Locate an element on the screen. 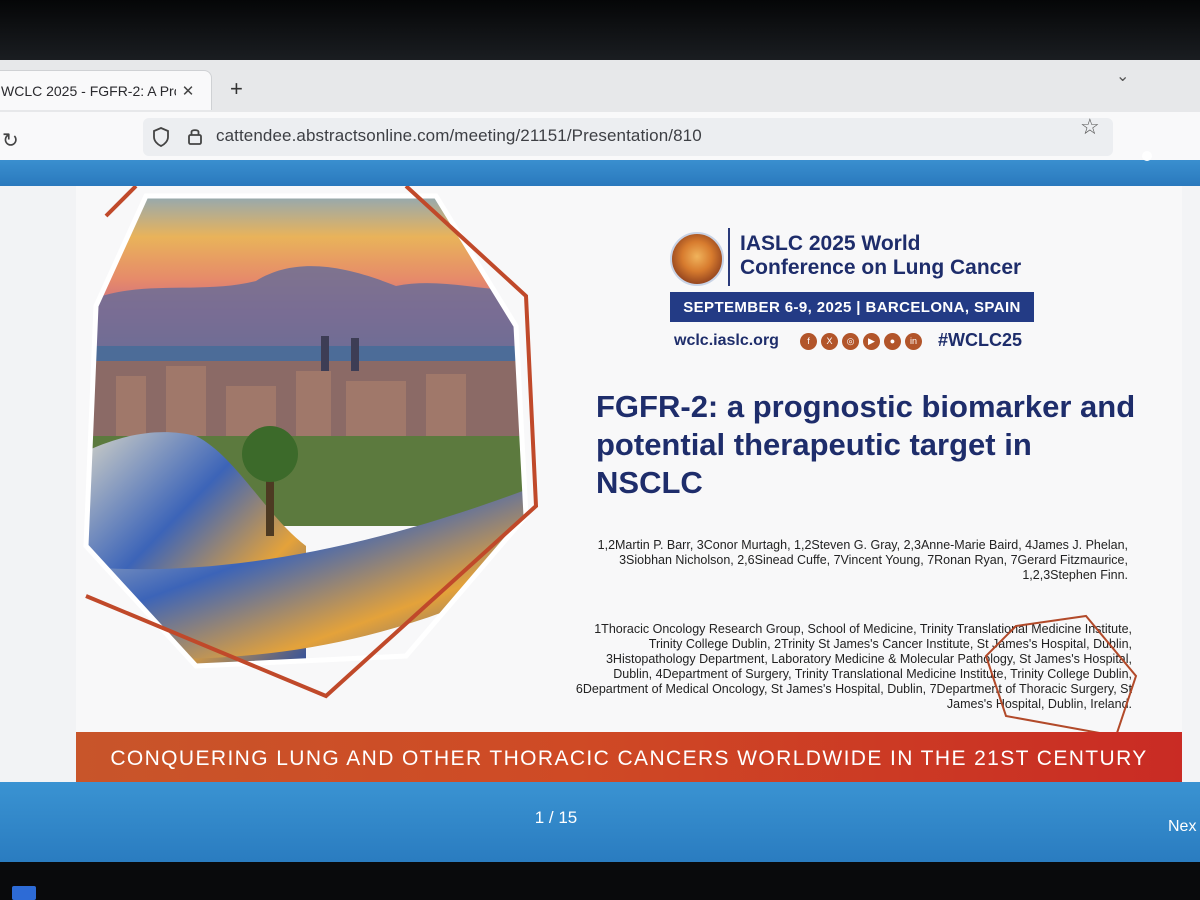 The height and width of the screenshot is (900, 1200). reload-button: ↻ is located at coordinates (10, 140).